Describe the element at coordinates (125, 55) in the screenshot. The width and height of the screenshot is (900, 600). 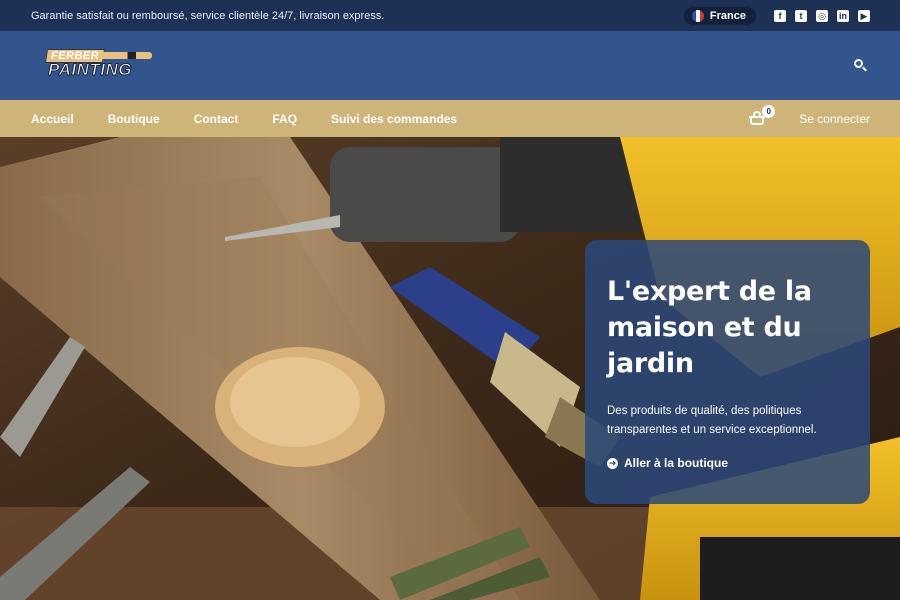
I see `paintbrush-icon` at that location.